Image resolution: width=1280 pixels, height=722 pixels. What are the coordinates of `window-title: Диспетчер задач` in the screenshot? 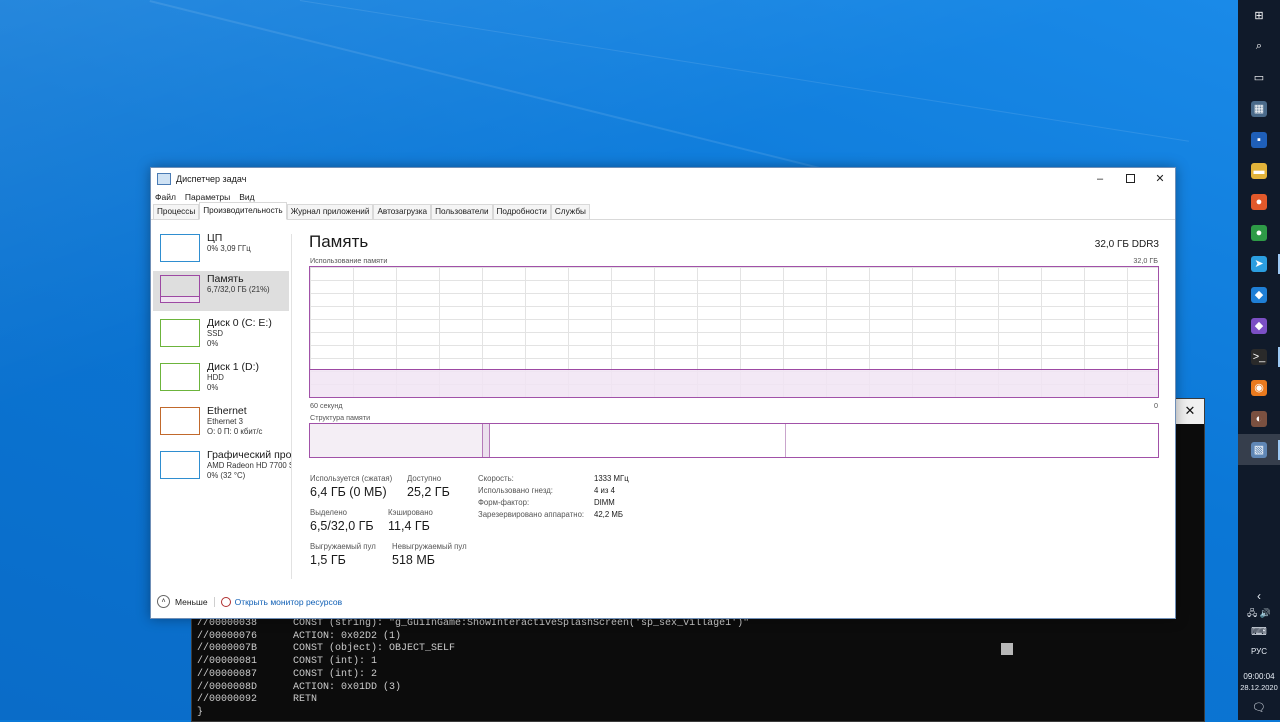 It's located at (211, 178).